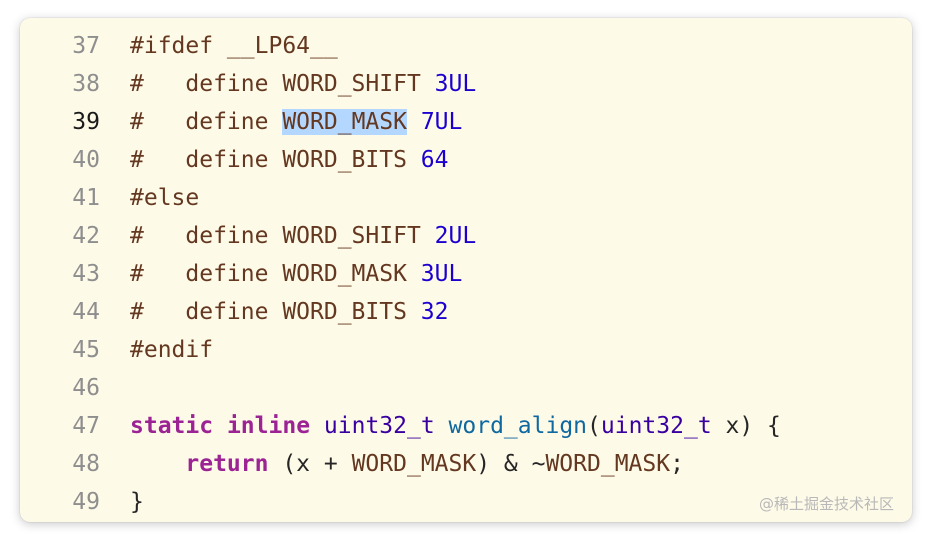 Image resolution: width=932 pixels, height=544 pixels. I want to click on code-token: return, so click(227, 464).